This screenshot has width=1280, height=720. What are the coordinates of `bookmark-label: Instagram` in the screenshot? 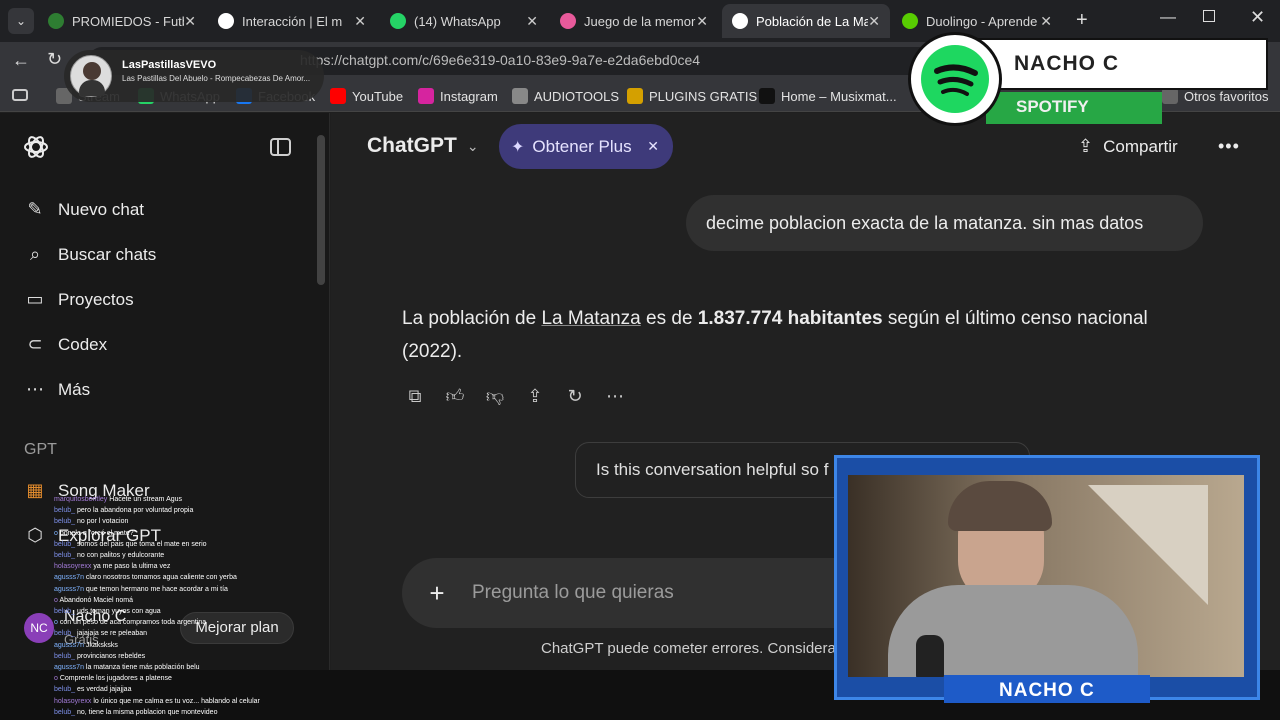 It's located at (469, 96).